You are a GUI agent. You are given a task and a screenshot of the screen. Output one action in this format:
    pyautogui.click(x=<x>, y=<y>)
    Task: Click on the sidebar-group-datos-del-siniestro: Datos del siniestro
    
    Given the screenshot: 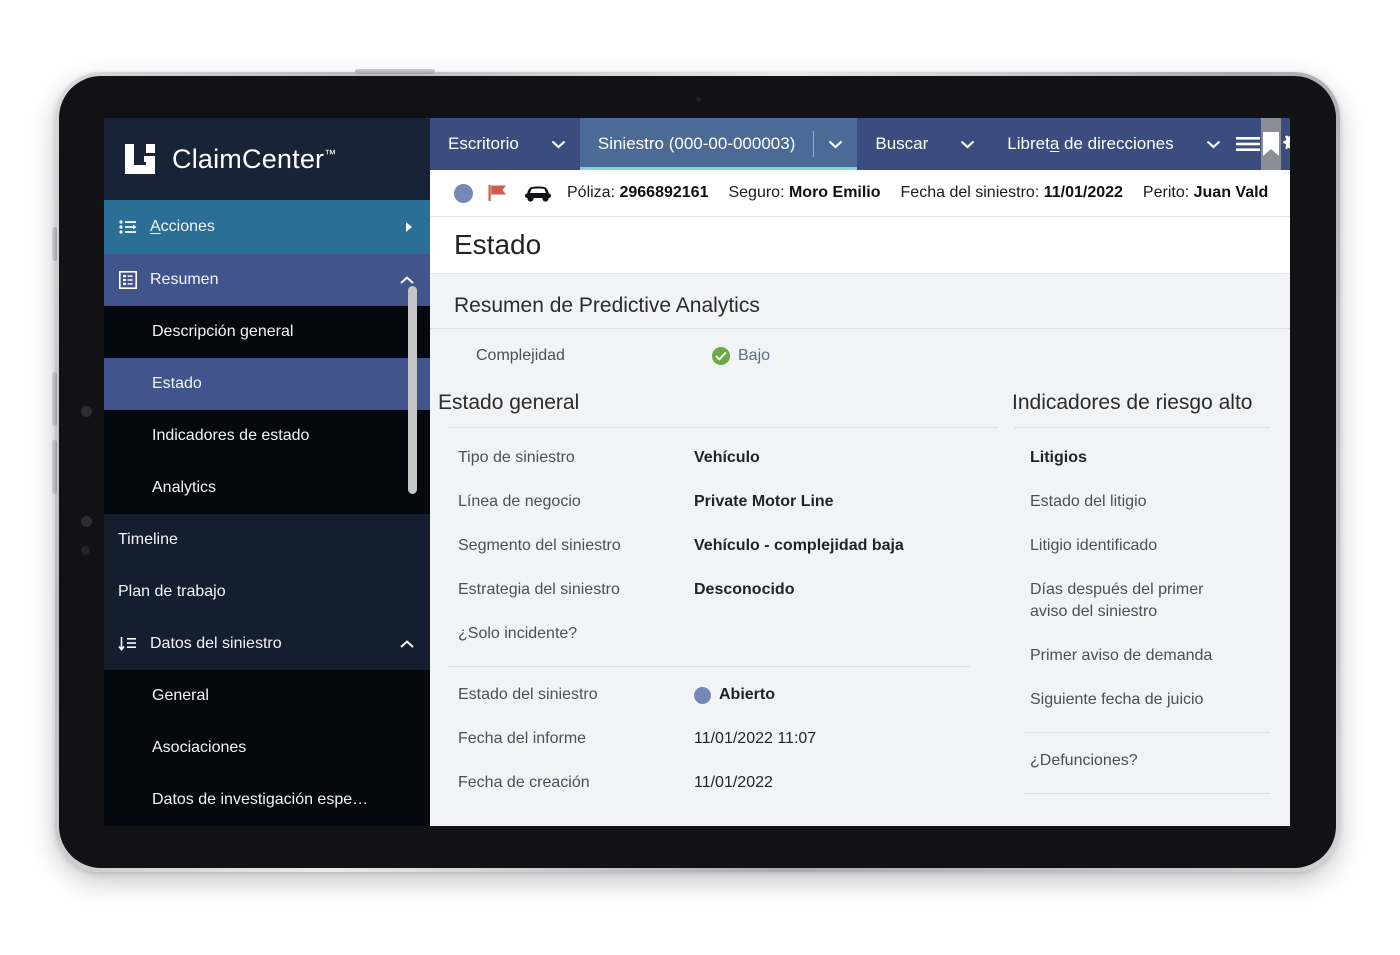 What is the action you would take?
    pyautogui.click(x=267, y=644)
    